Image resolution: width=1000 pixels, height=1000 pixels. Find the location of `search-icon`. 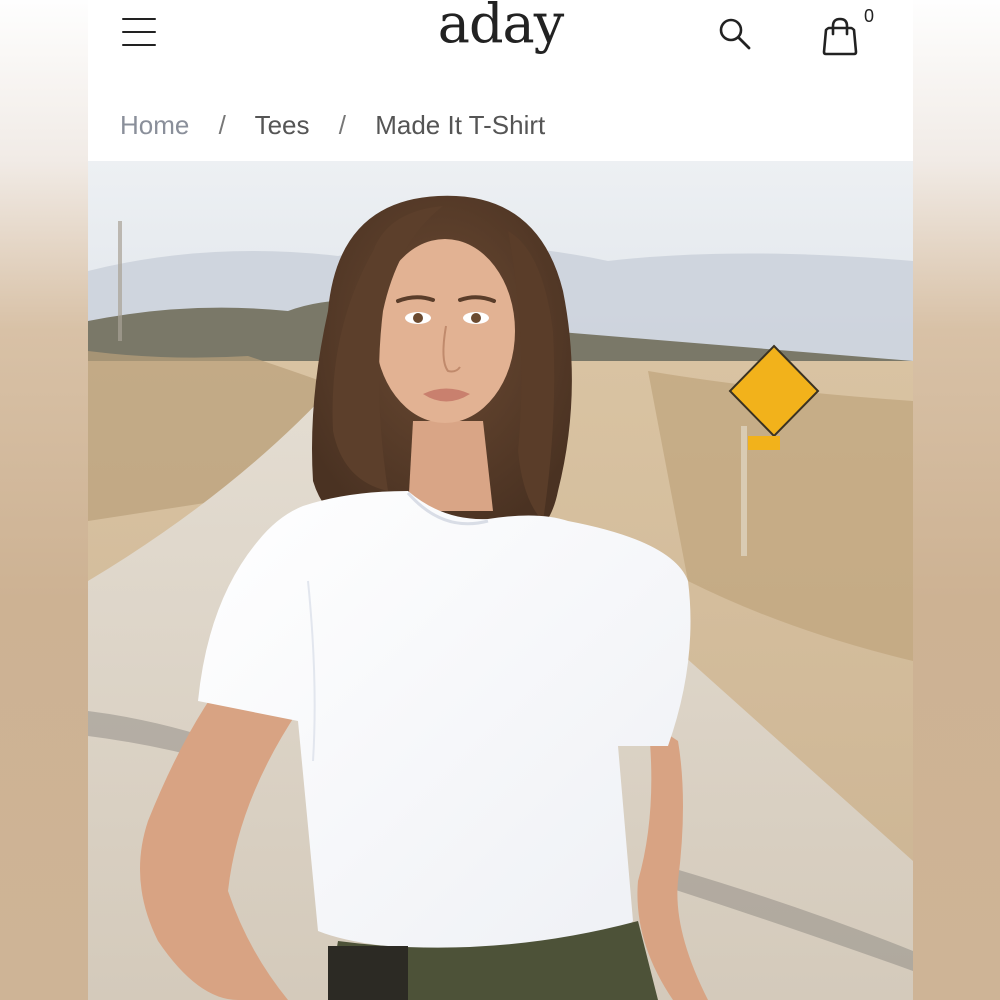

search-icon is located at coordinates (736, 34).